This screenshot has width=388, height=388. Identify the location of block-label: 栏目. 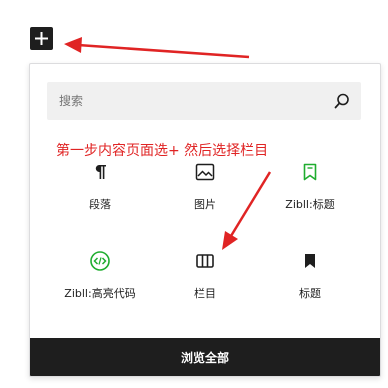
(205, 293).